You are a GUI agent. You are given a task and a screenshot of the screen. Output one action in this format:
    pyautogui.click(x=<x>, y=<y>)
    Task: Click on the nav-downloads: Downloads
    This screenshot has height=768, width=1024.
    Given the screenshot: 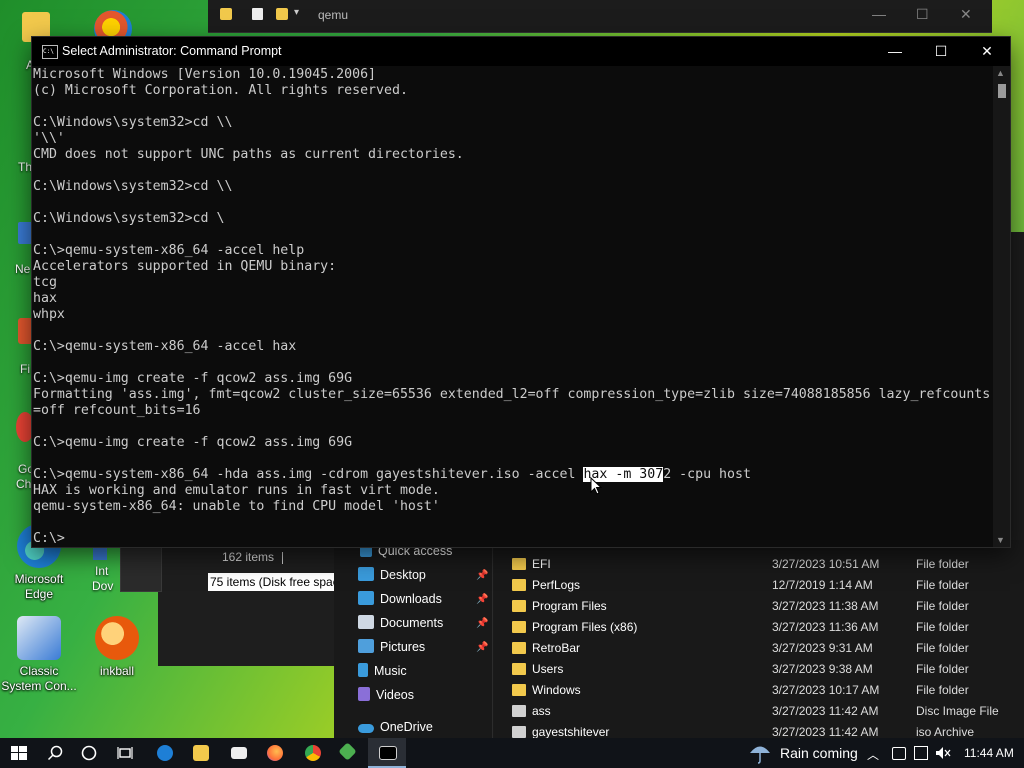 What is the action you would take?
    pyautogui.click(x=400, y=599)
    